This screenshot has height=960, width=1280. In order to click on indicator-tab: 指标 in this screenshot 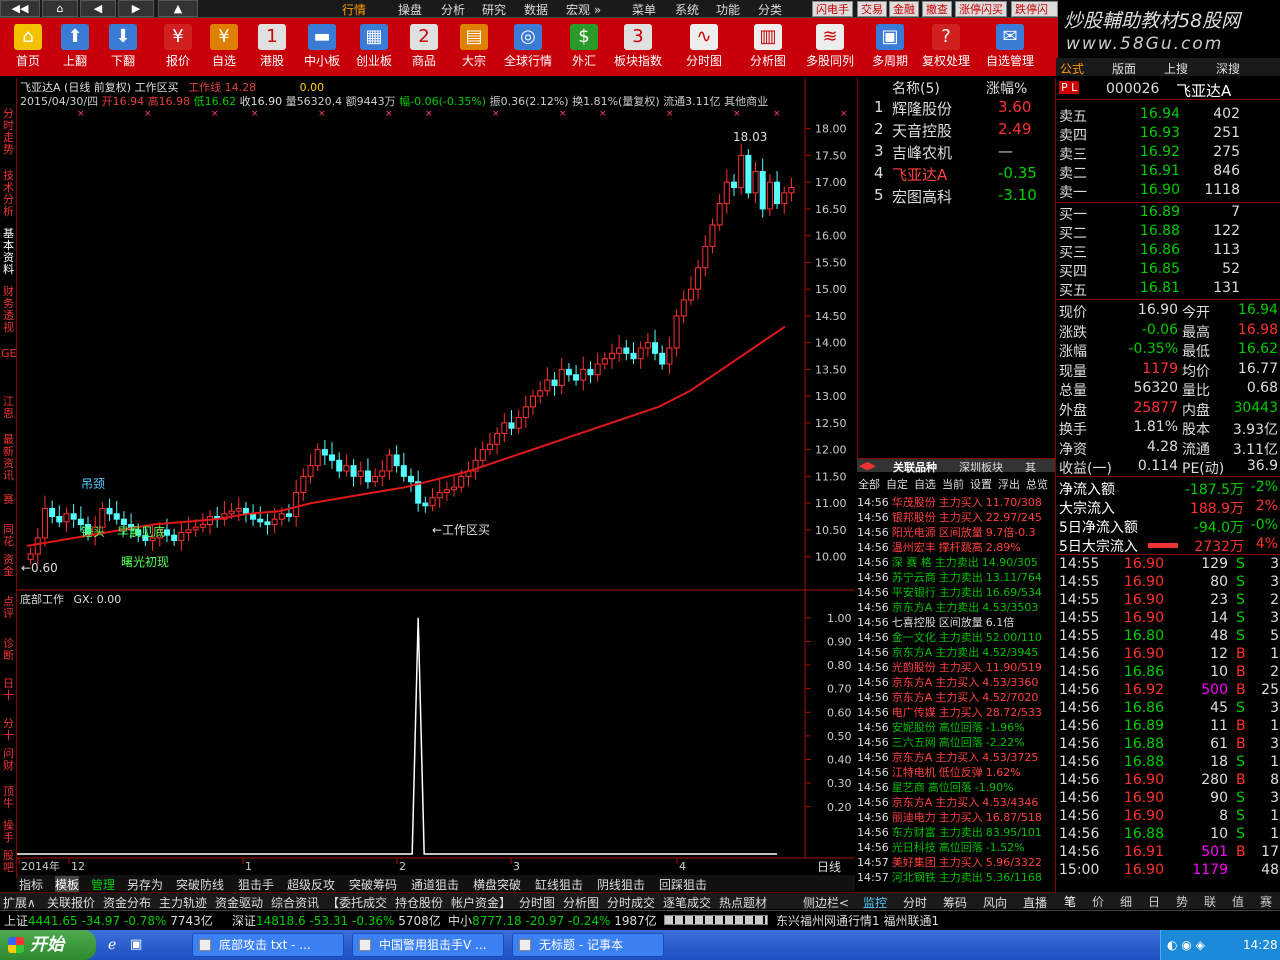, I will do `click(31, 884)`.